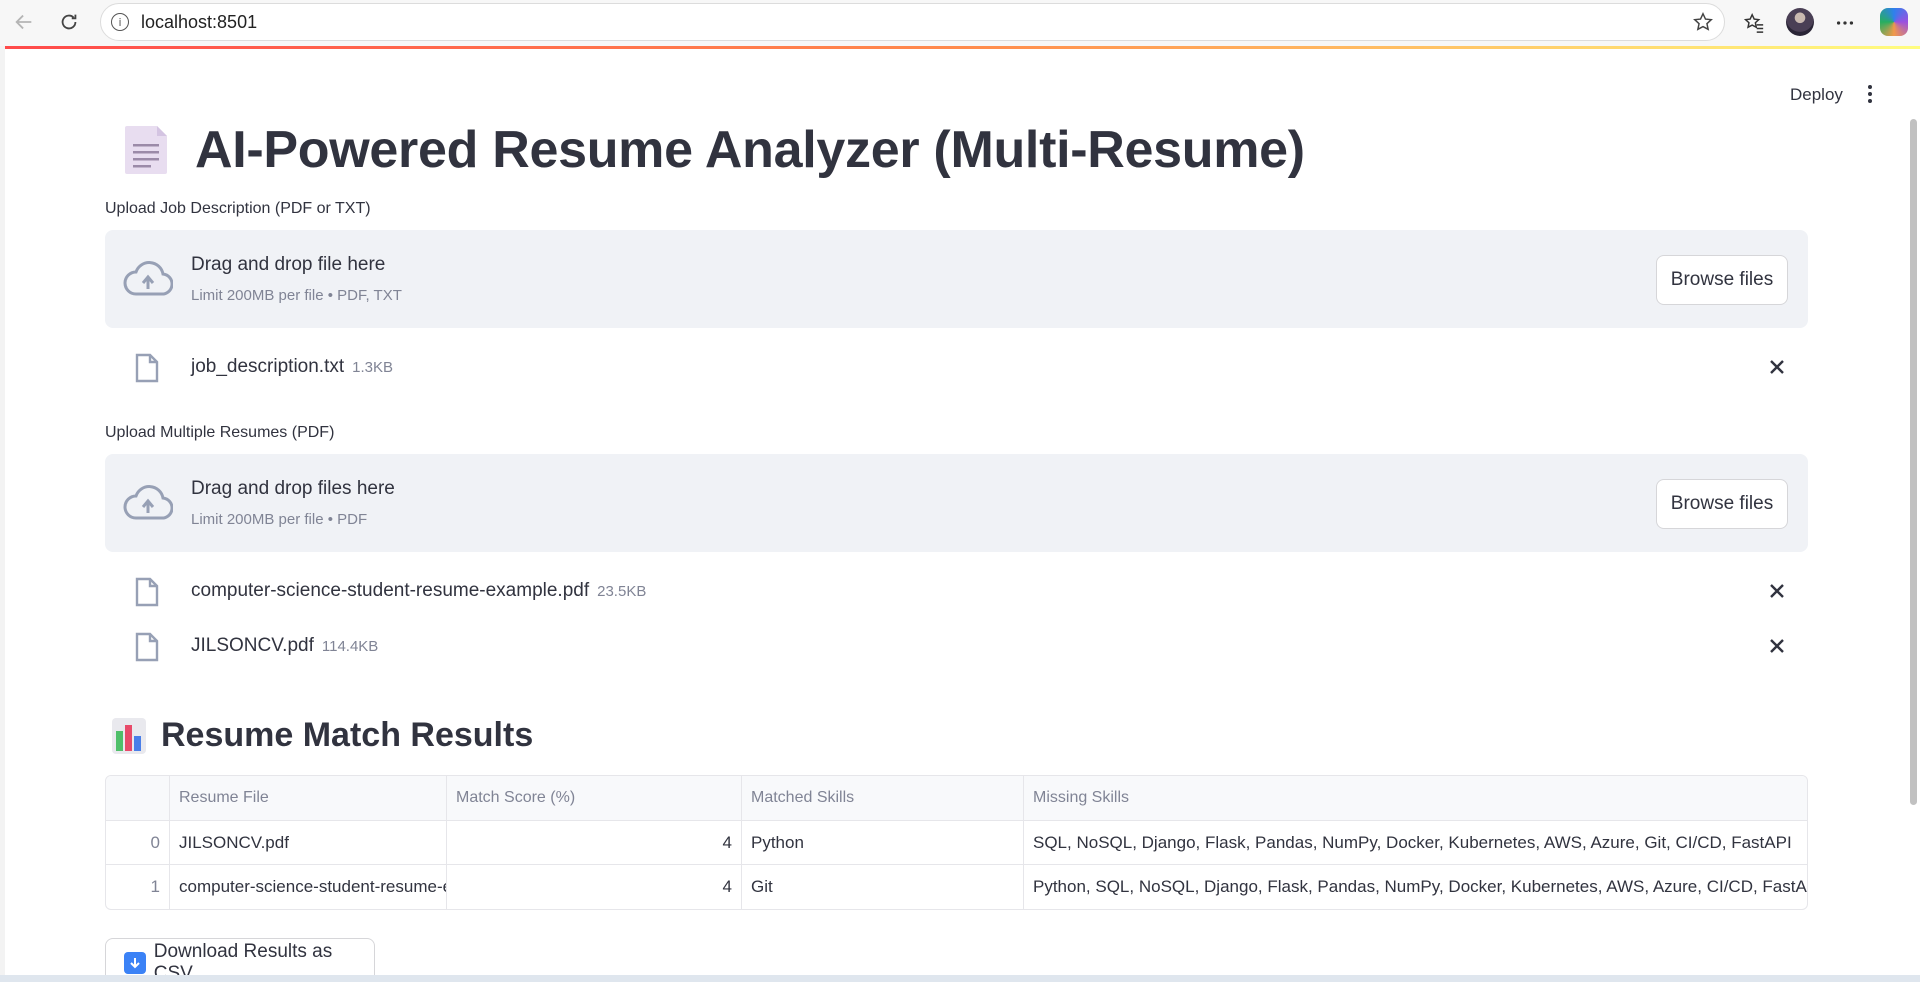 This screenshot has width=1920, height=982. What do you see at coordinates (279, 519) in the screenshot?
I see `dropzone-limit: Limit 200MB per file • PDF` at bounding box center [279, 519].